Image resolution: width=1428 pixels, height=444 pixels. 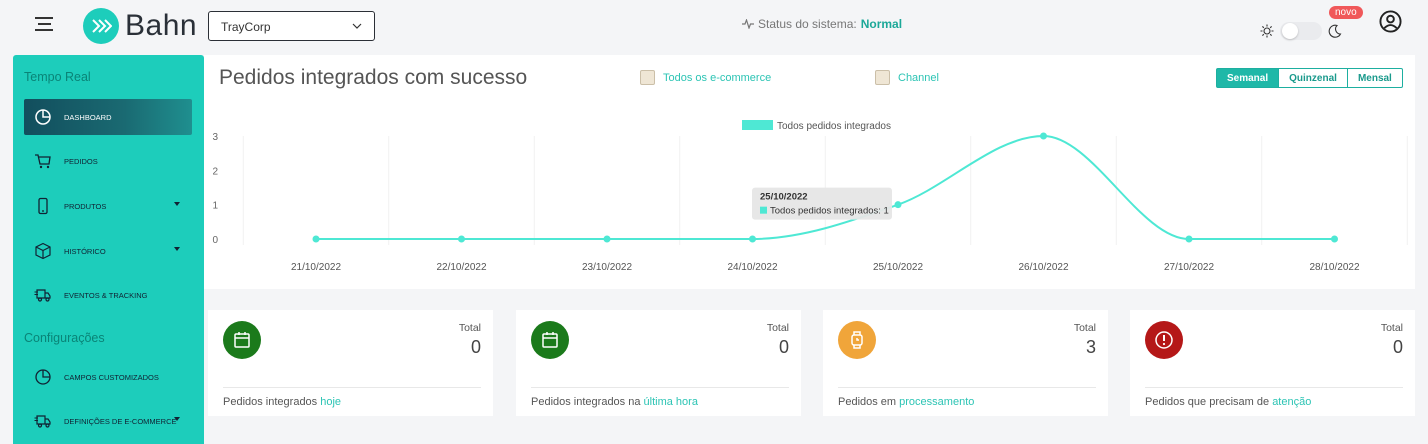 What do you see at coordinates (965, 363) in the screenshot?
I see `stat-card-processing: Total 3 Pedidos em processamento` at bounding box center [965, 363].